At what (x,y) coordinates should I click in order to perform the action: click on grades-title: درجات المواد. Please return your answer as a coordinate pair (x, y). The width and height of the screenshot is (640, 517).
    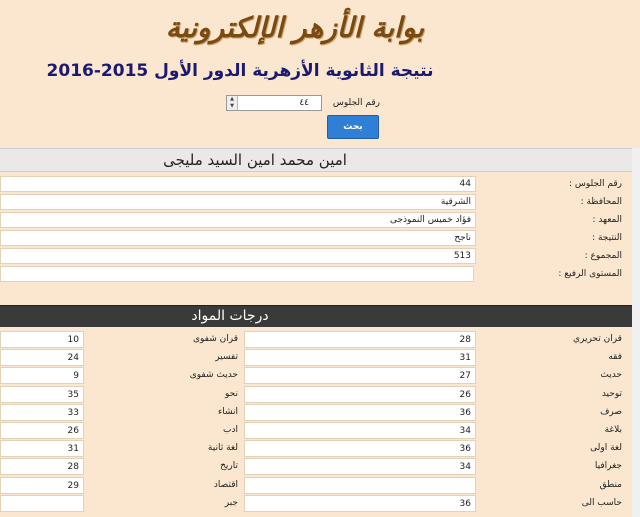
    Looking at the image, I should click on (230, 316).